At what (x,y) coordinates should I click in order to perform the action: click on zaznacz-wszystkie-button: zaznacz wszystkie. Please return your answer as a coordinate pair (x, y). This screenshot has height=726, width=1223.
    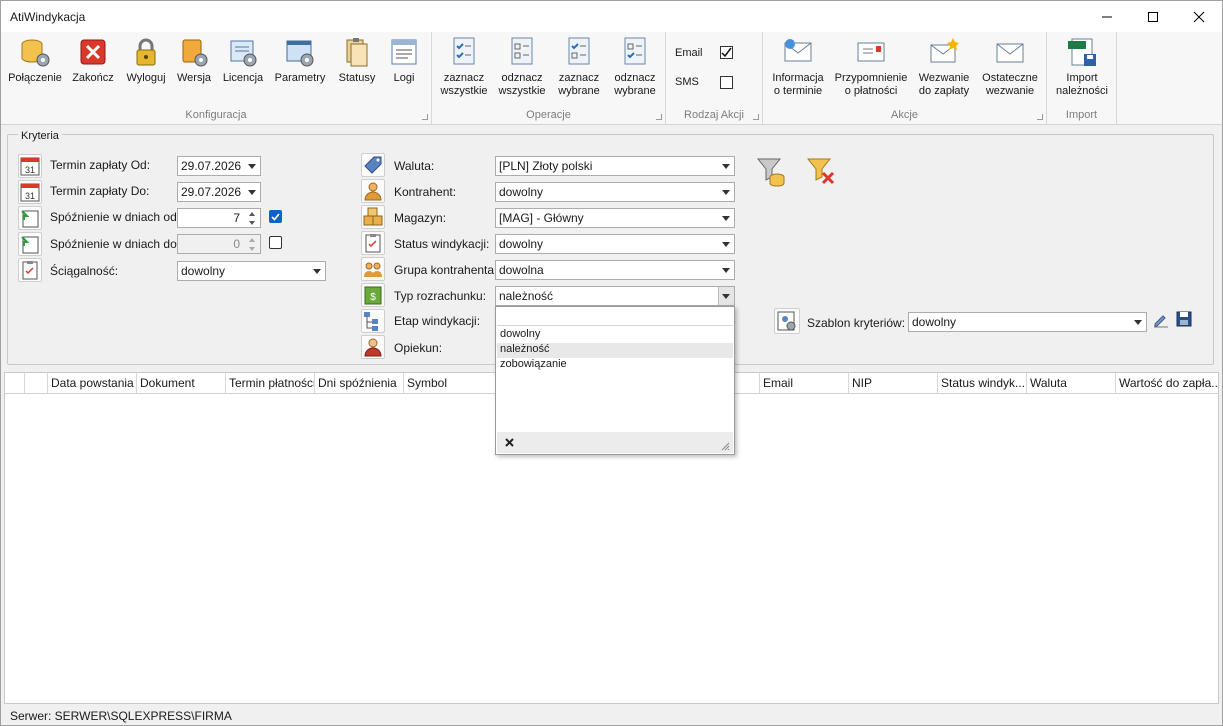
    Looking at the image, I should click on (464, 67).